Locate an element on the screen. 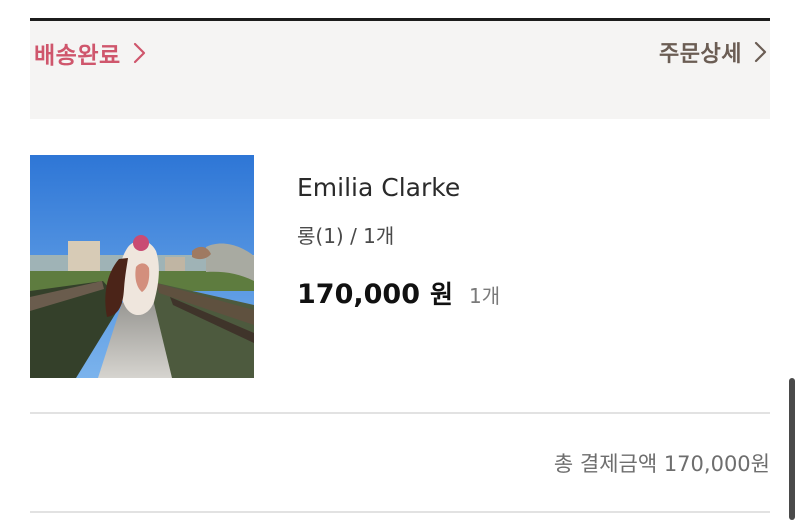 This screenshot has height=520, width=800. product-title: Emilia Clarke is located at coordinates (378, 187).